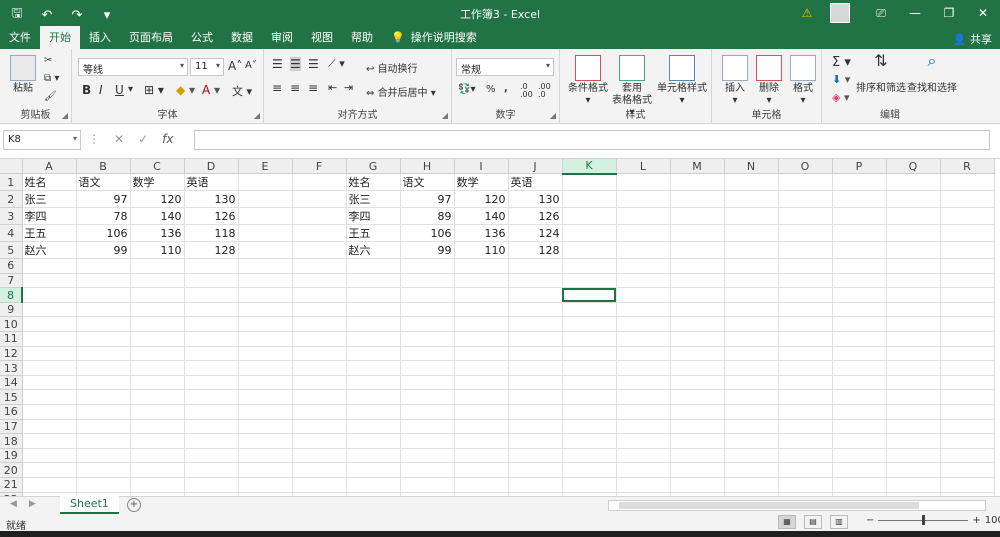 The image size is (1000, 537). What do you see at coordinates (133, 67) in the screenshot?
I see `font-name-select: 等线 ▾` at bounding box center [133, 67].